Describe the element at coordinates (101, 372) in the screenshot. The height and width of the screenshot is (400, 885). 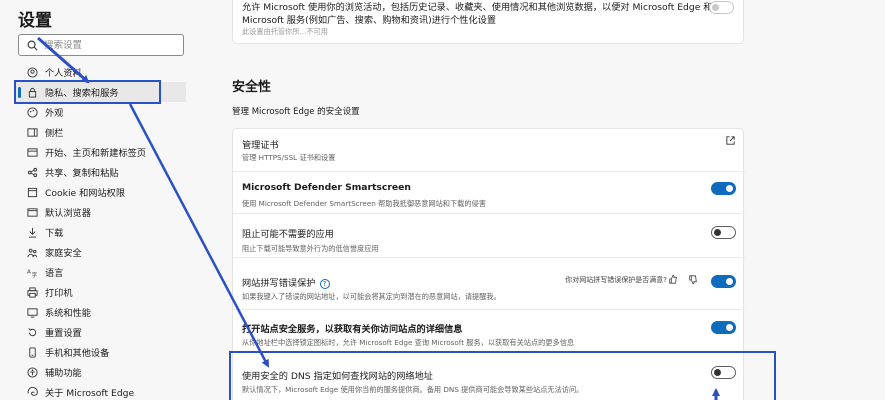
I see `nav-item-accessibility: 辅助功能` at that location.